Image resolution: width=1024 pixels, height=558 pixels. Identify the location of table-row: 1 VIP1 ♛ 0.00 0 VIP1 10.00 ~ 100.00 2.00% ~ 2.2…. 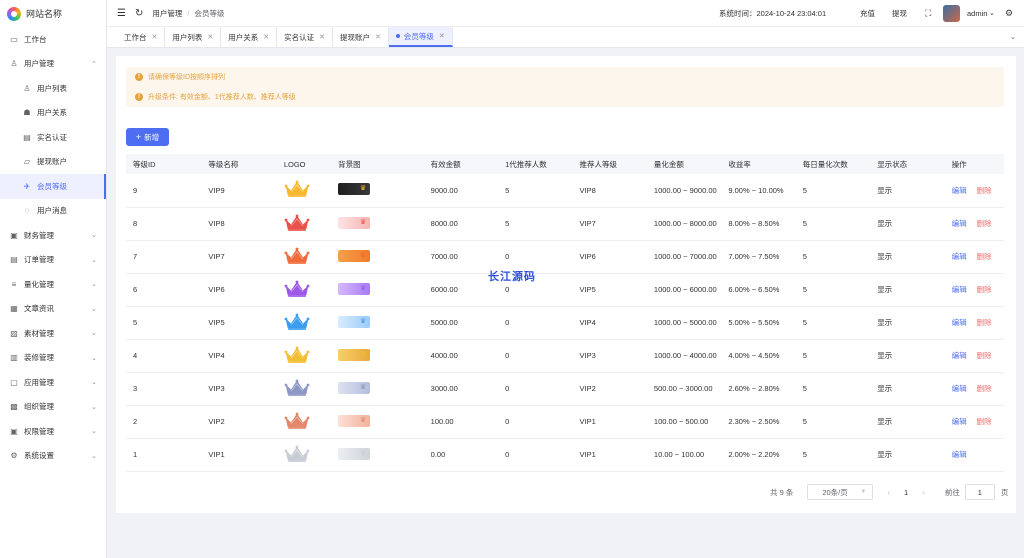
(565, 455).